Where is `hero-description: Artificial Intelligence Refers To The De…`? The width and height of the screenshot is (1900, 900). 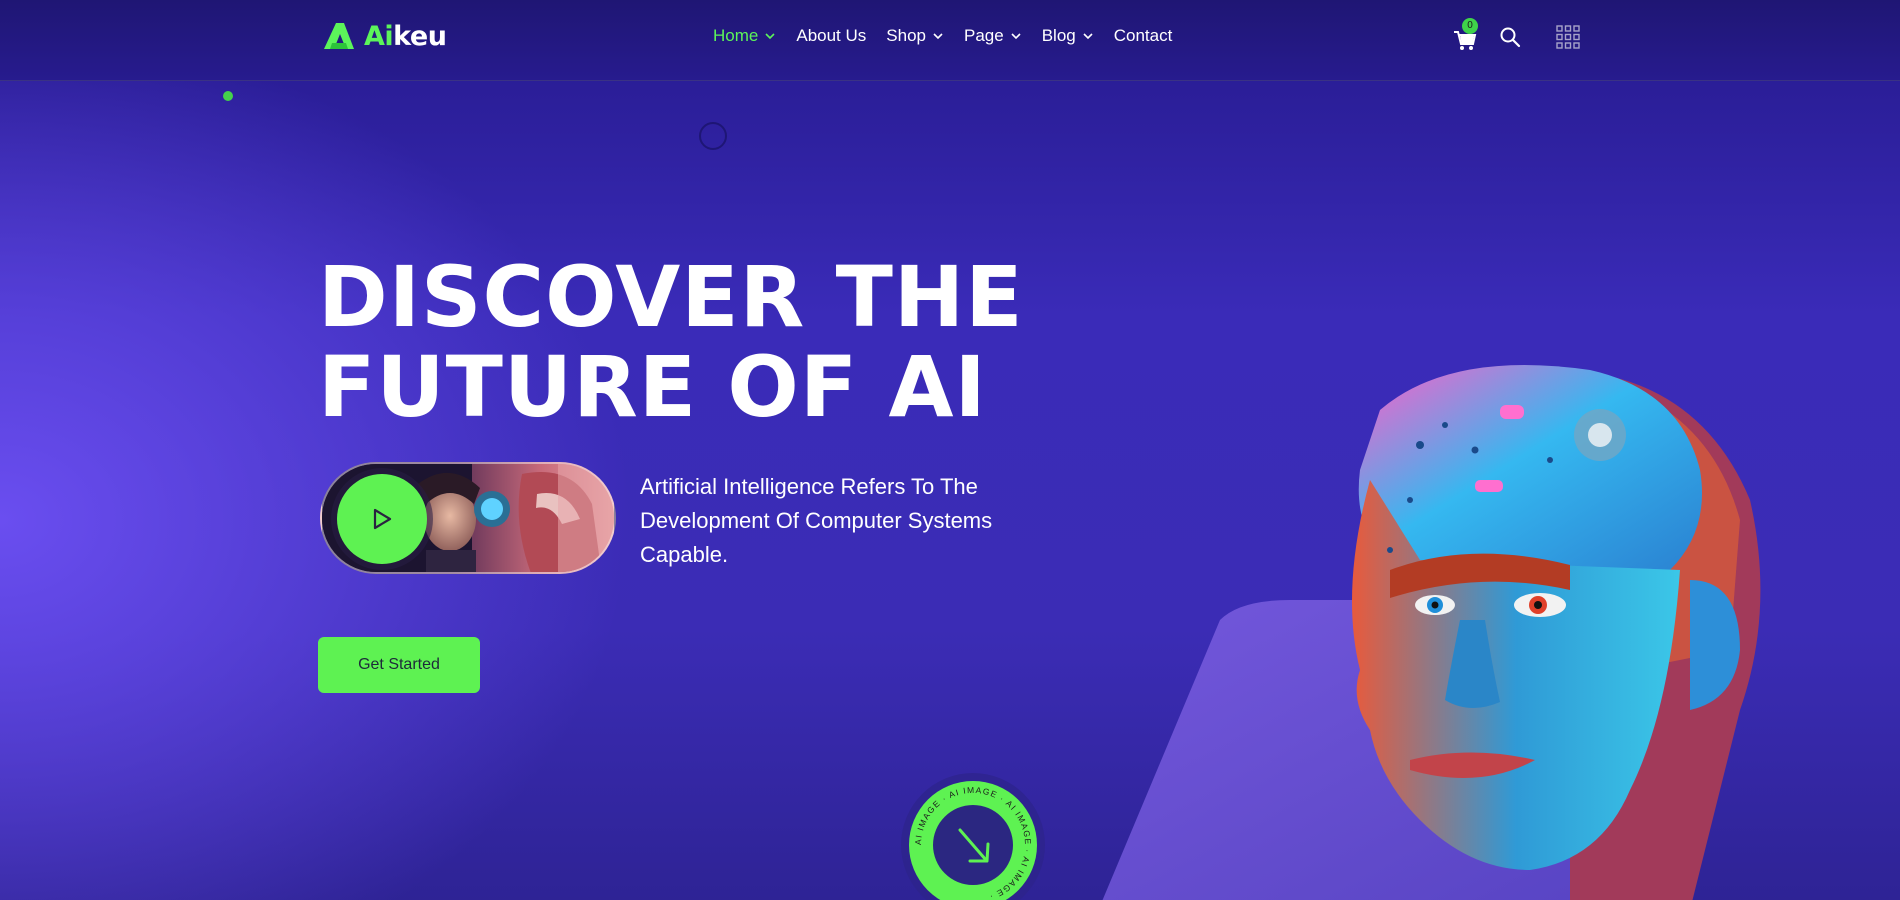
hero-description: Artificial Intelligence Refers To The De… is located at coordinates (816, 520).